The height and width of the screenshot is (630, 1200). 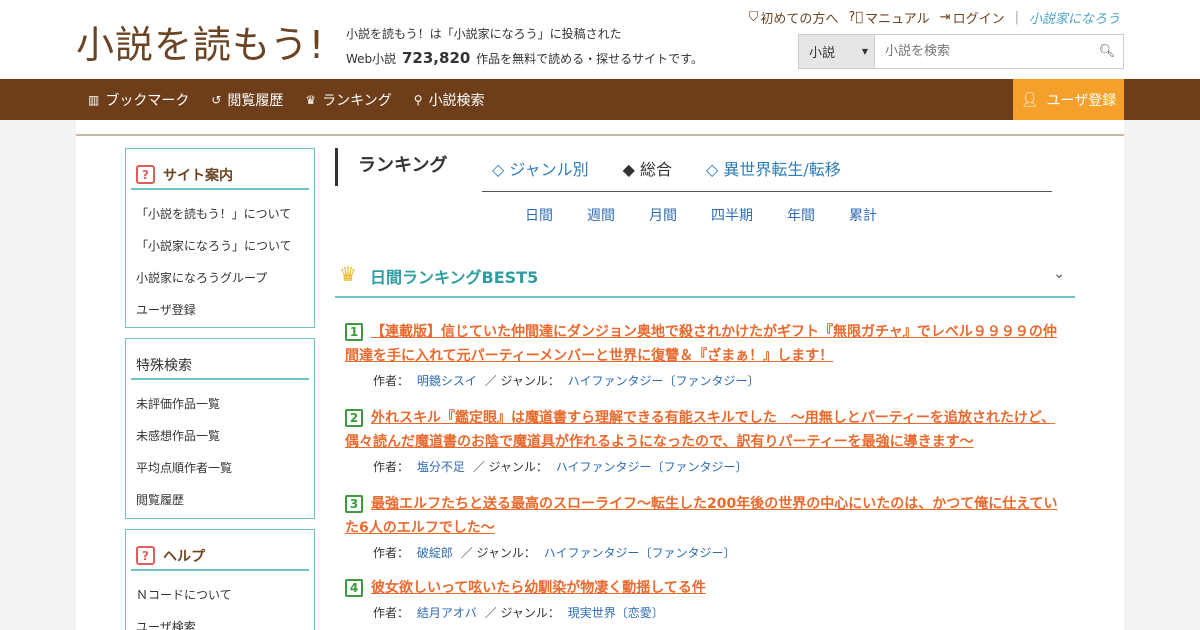 What do you see at coordinates (888, 17) in the screenshot?
I see `manual-link: ?⃝ マニュアル` at bounding box center [888, 17].